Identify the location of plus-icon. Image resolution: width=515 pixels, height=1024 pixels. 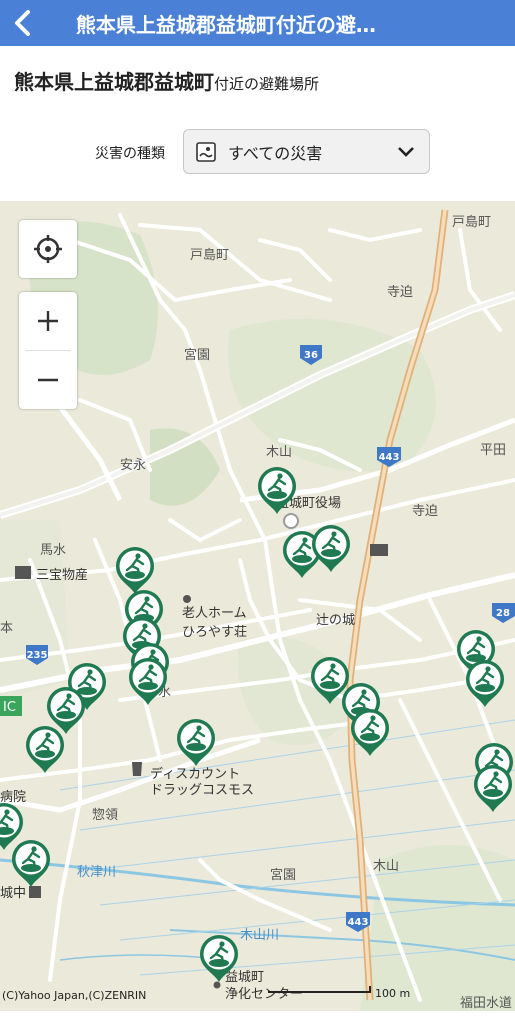
(48, 321).